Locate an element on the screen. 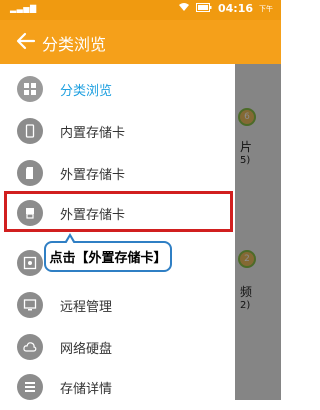  battery-icon is located at coordinates (203, 8).